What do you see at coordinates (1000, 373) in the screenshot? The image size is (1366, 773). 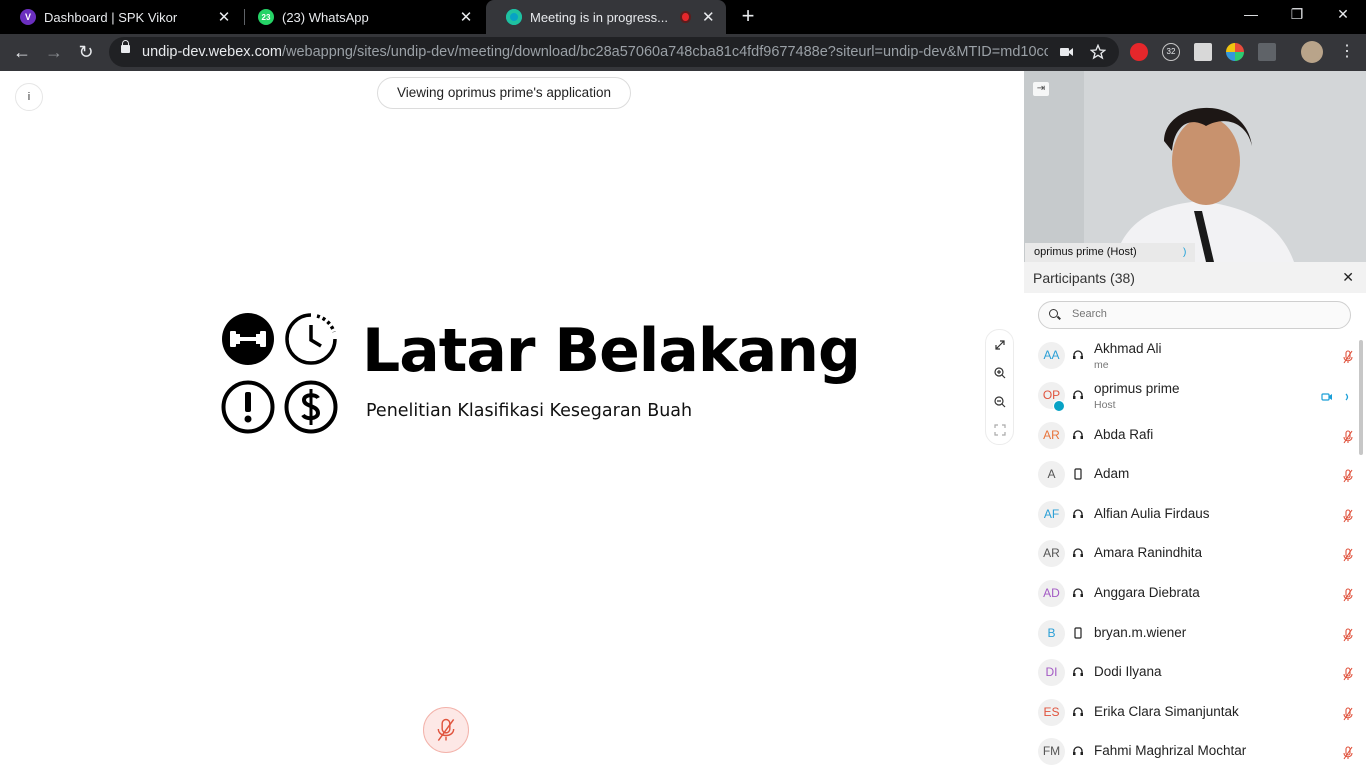 I see `zoom-in-icon` at bounding box center [1000, 373].